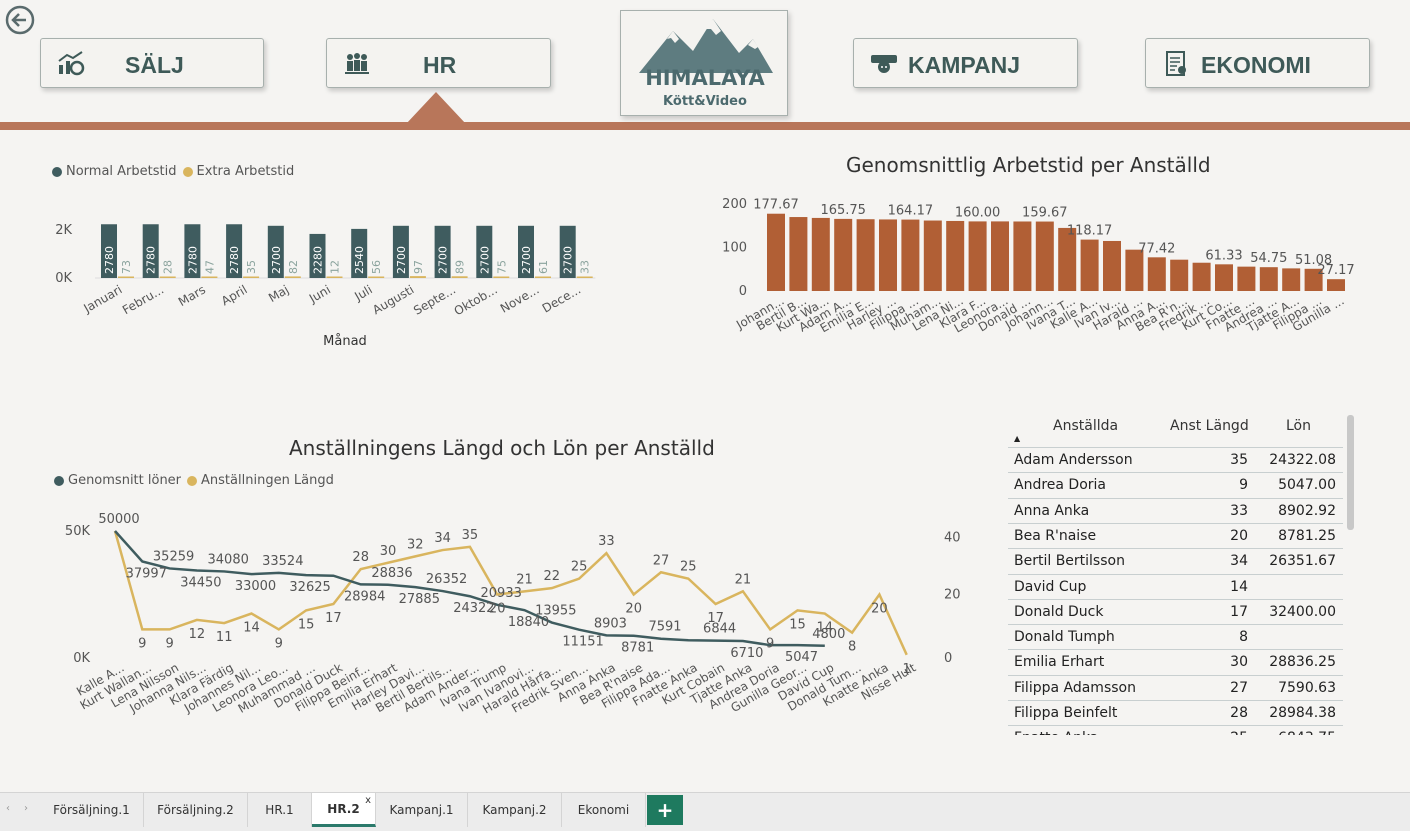  What do you see at coordinates (582, 642) in the screenshot?
I see `salary-data-label: 11151` at bounding box center [582, 642].